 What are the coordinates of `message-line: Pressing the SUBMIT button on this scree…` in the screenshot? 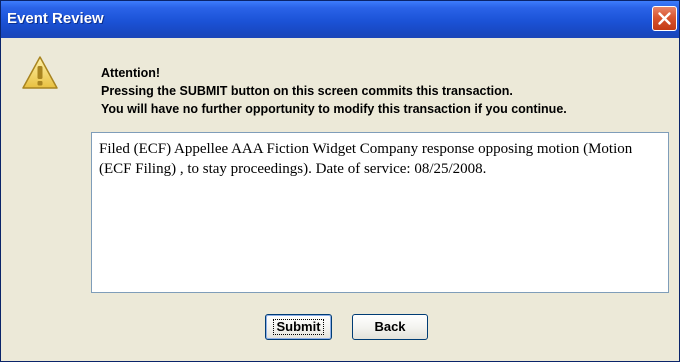 It's located at (307, 91).